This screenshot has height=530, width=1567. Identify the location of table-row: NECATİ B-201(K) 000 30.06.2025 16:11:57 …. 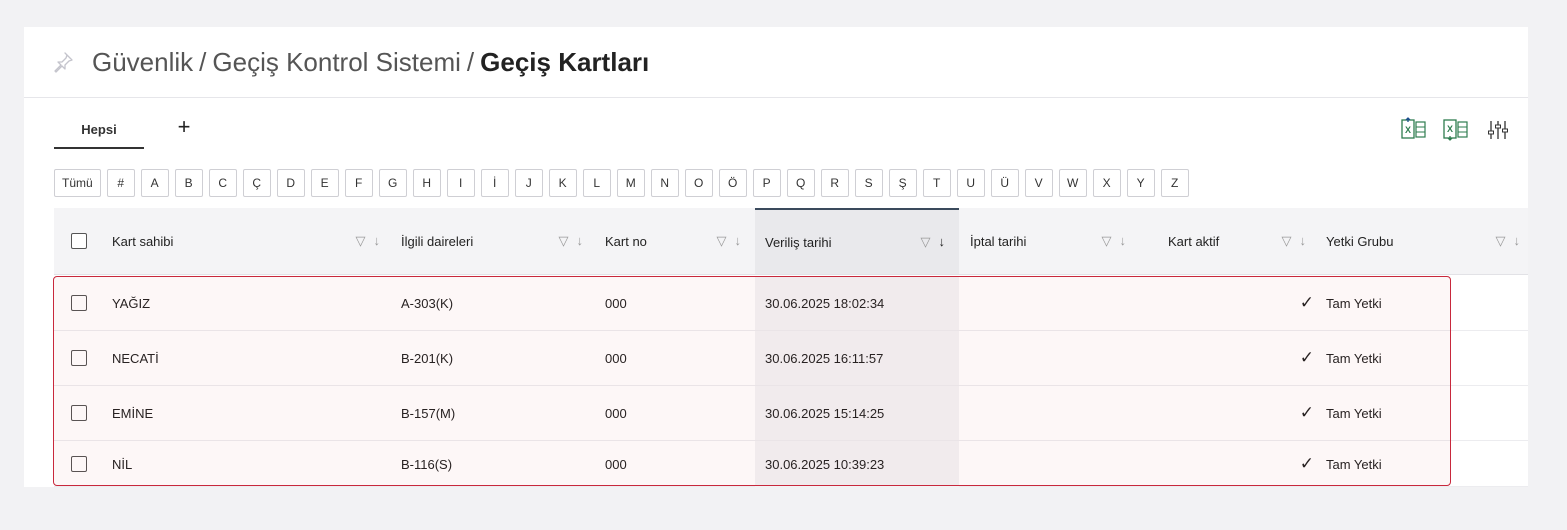
(791, 358).